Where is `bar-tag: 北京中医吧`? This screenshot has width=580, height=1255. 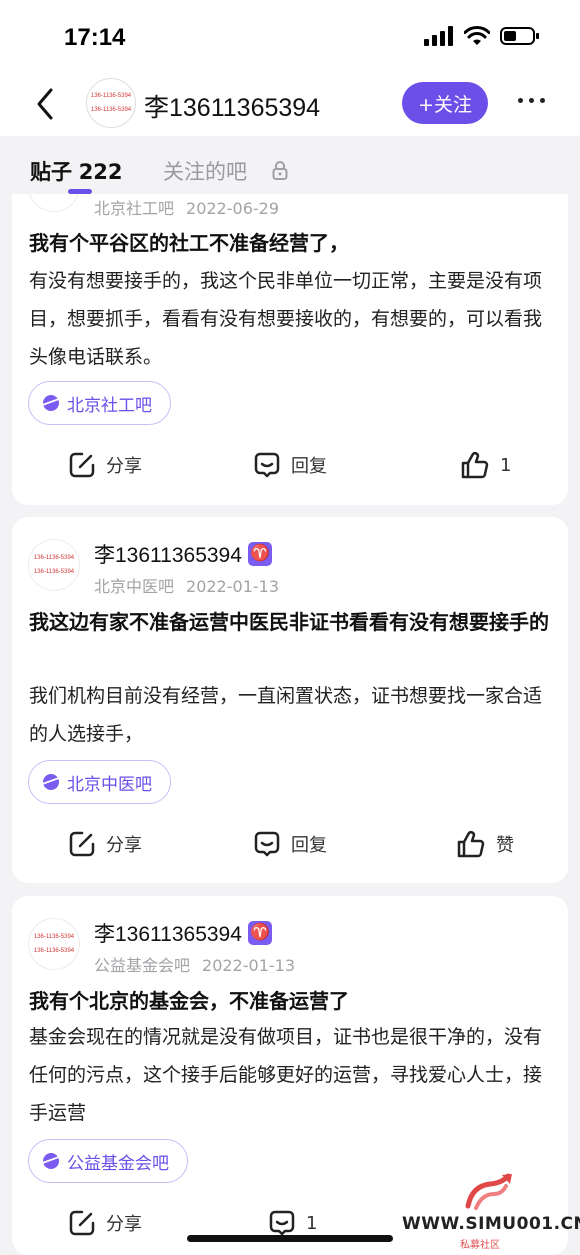 bar-tag: 北京中医吧 is located at coordinates (99, 782).